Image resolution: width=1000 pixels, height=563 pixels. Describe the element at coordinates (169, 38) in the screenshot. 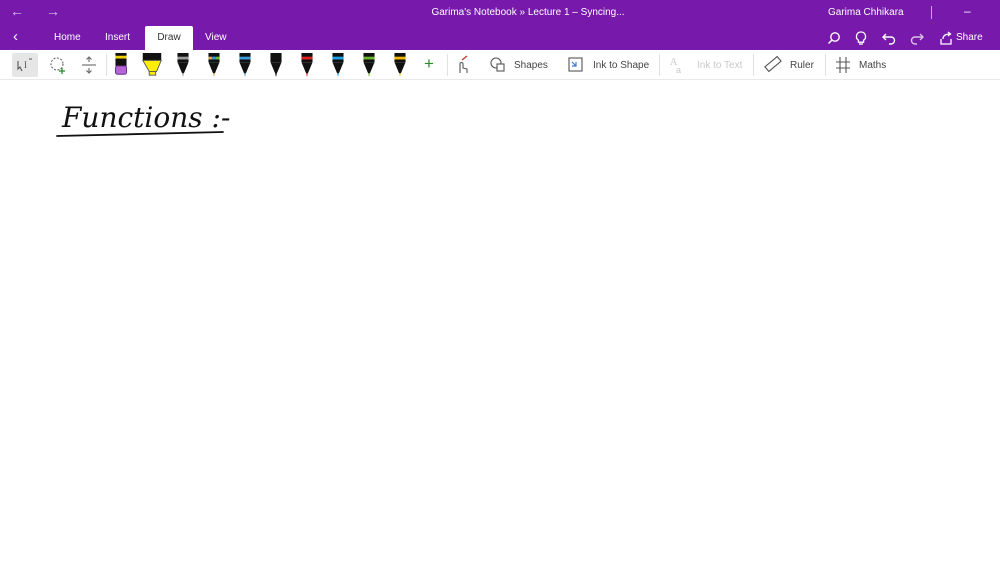

I see `tab-draw: Draw` at that location.